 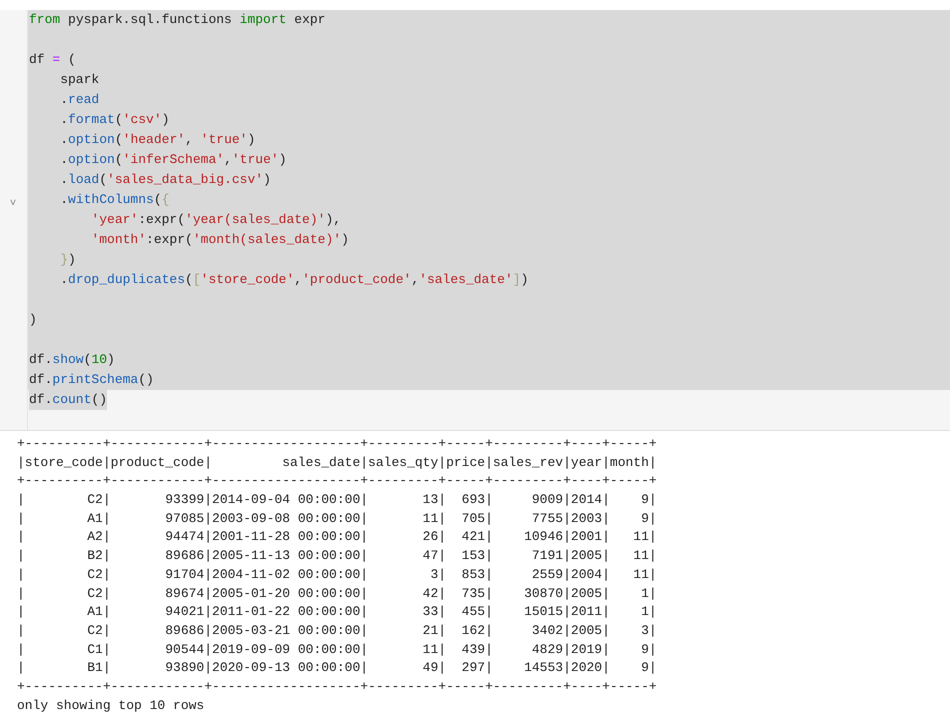 I want to click on code-line: }), so click(x=67, y=260).